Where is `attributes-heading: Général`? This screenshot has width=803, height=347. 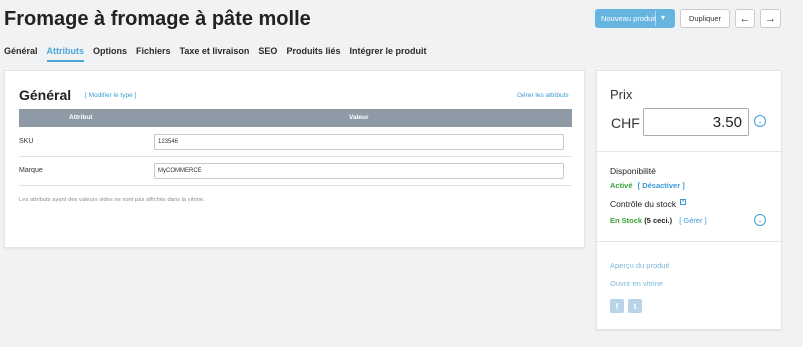
attributes-heading: Général is located at coordinates (45, 95).